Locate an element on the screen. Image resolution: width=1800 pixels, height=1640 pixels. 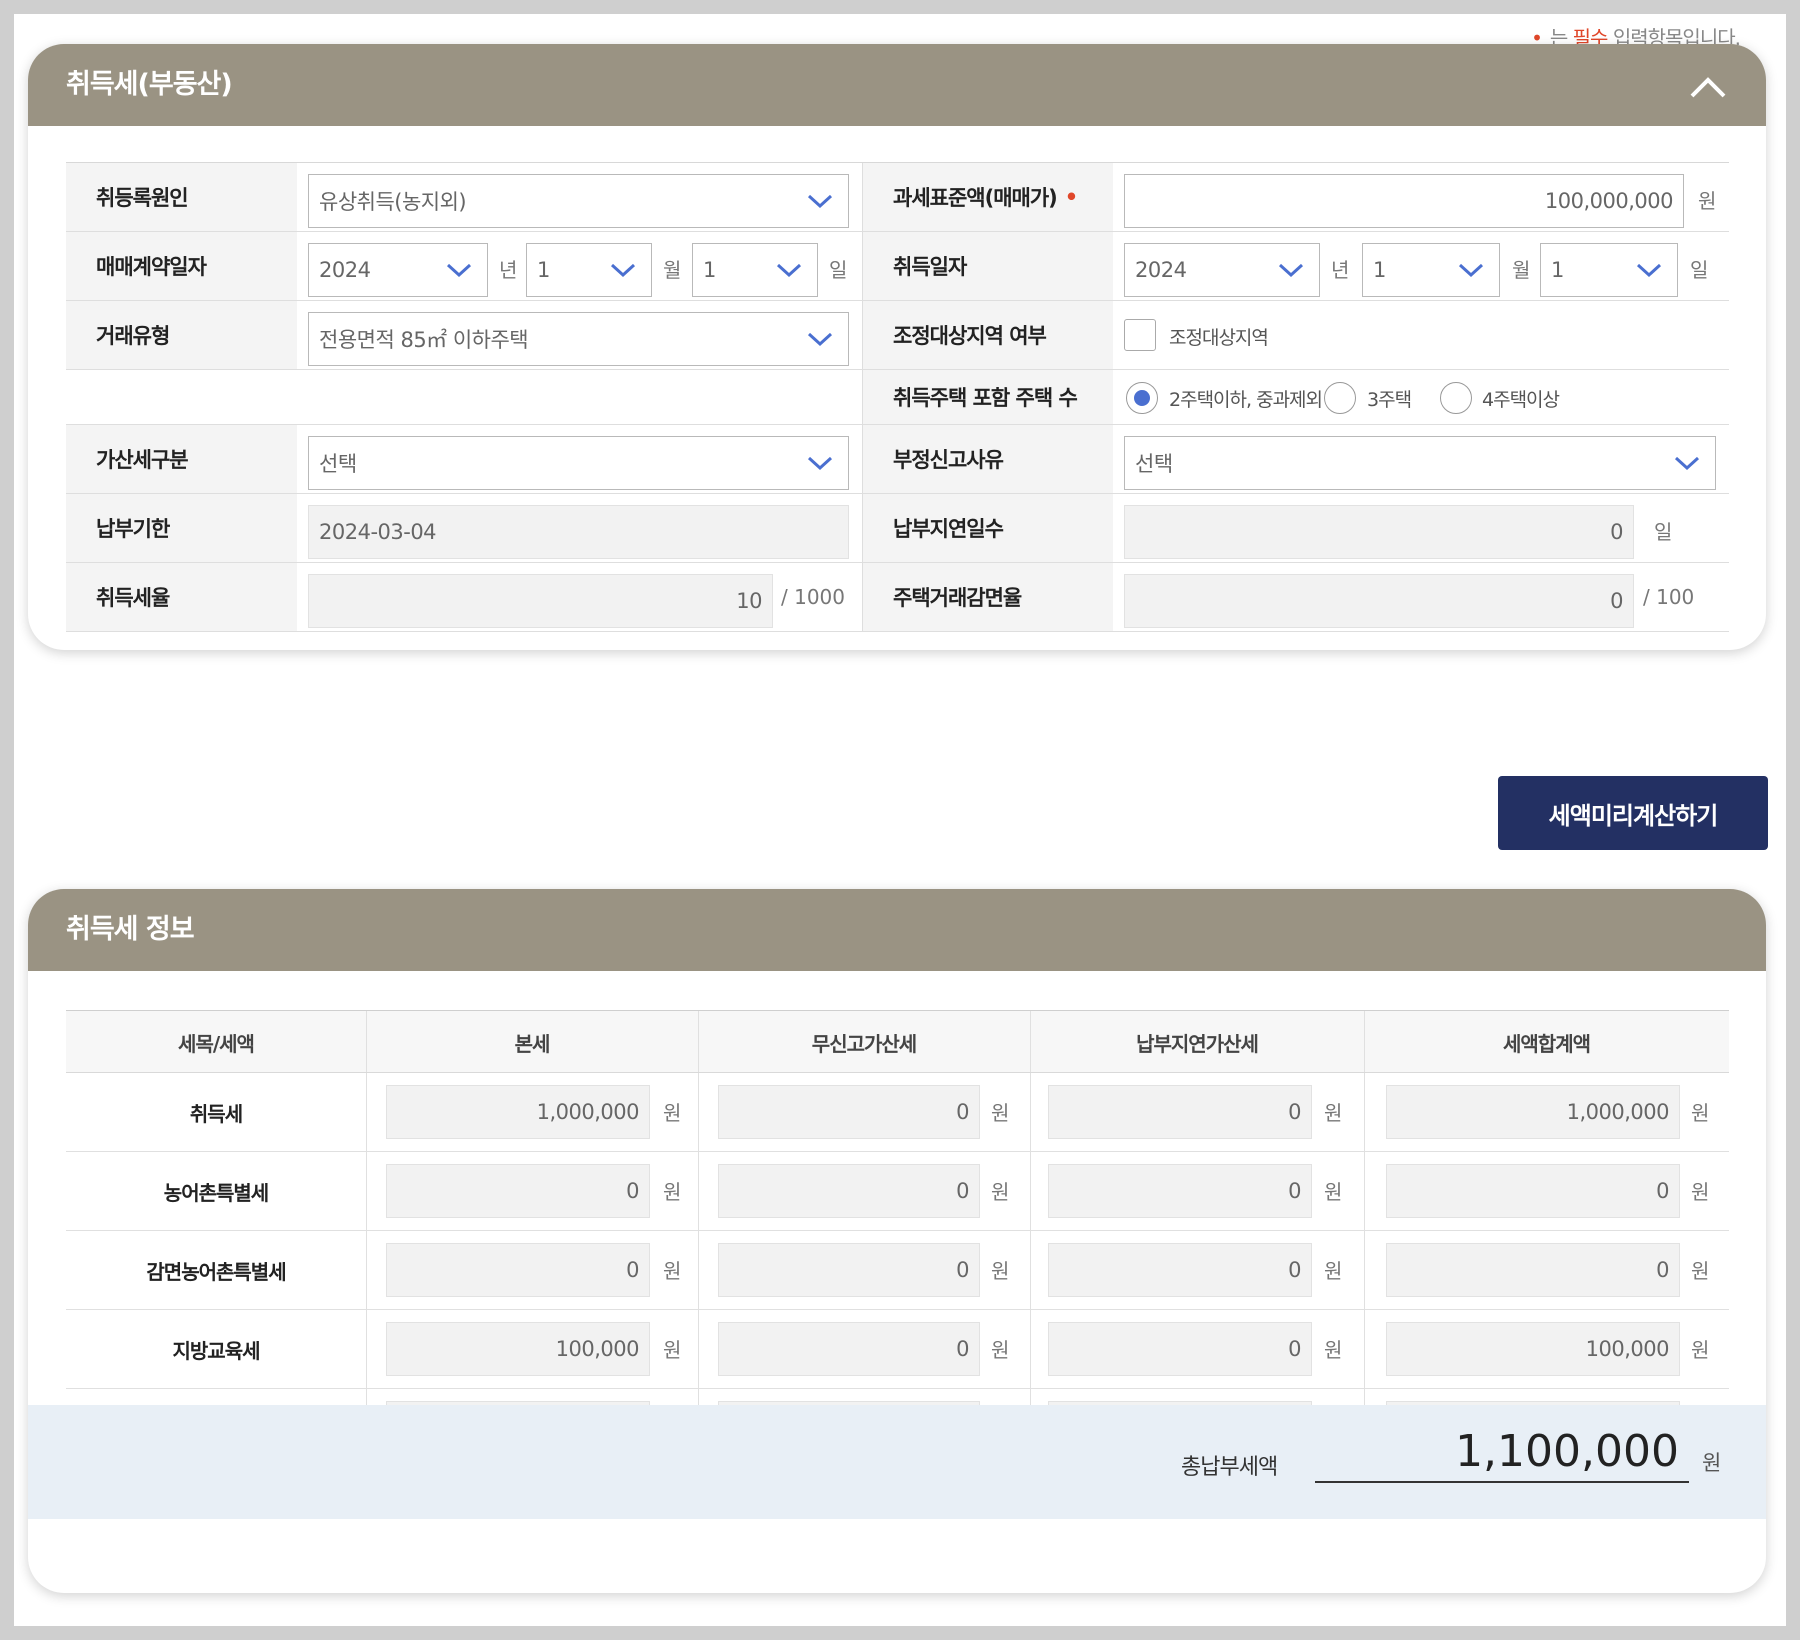
column-header: 세액합계액 is located at coordinates (1547, 1043).